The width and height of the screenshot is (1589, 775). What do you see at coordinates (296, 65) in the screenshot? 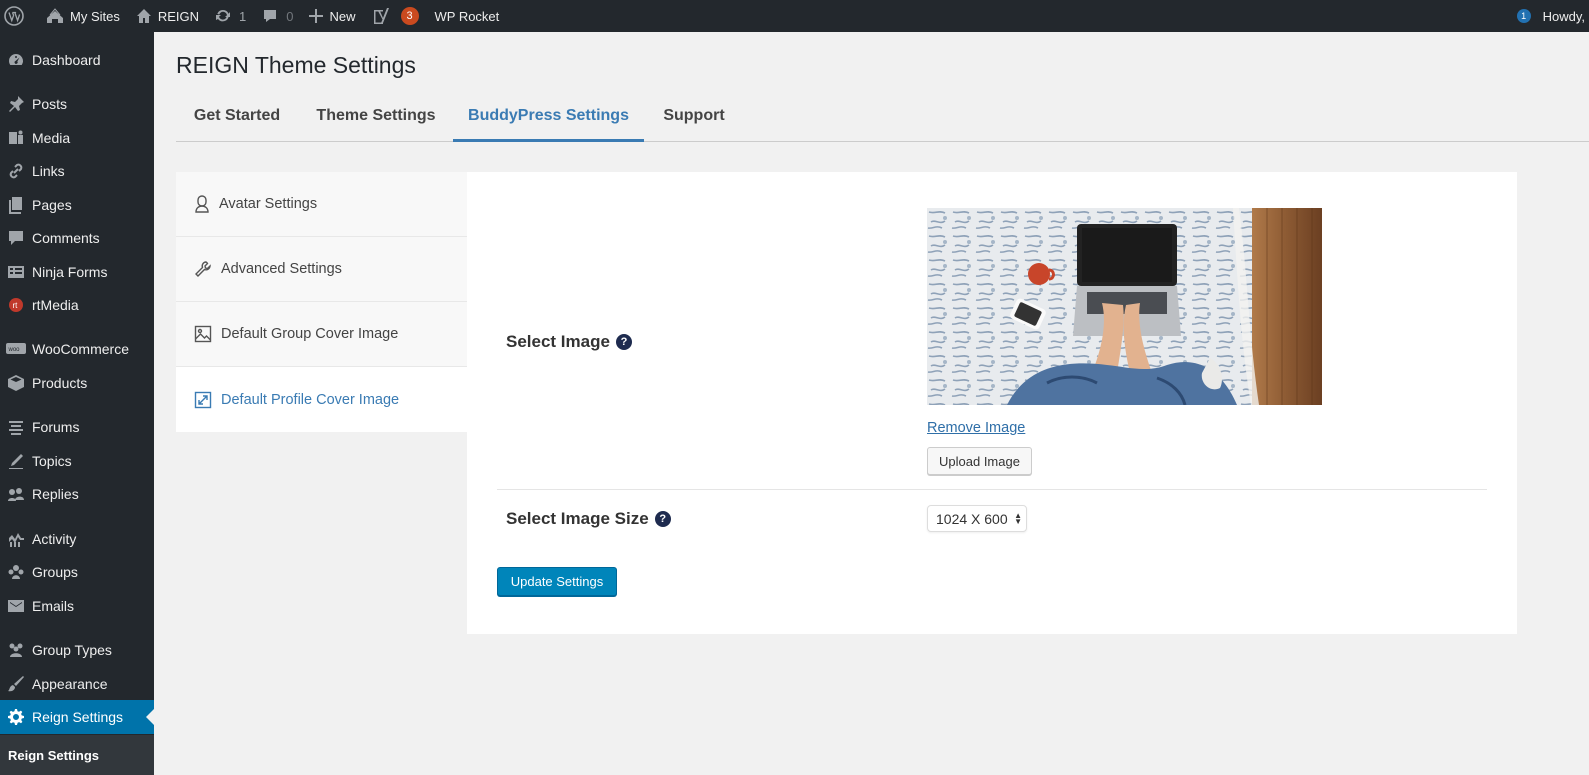
I see `page-title: REIGN Theme Settings` at bounding box center [296, 65].